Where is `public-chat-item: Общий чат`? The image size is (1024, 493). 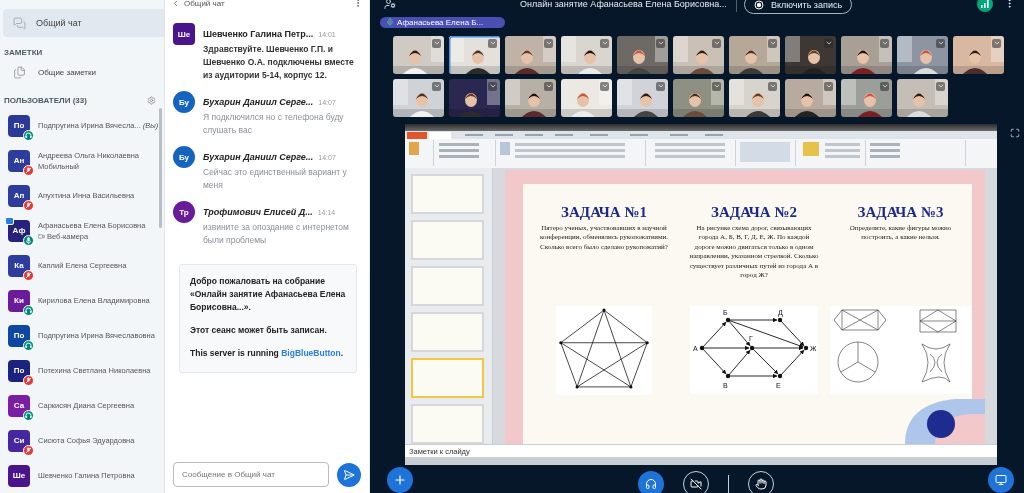 public-chat-item: Общий чат is located at coordinates (83, 23).